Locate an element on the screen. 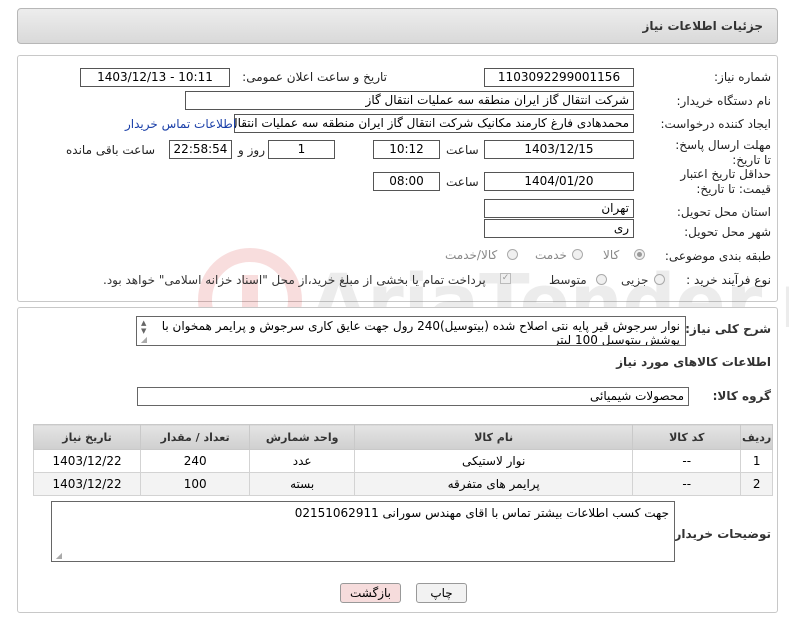  category-service-radio is located at coordinates (577, 254).